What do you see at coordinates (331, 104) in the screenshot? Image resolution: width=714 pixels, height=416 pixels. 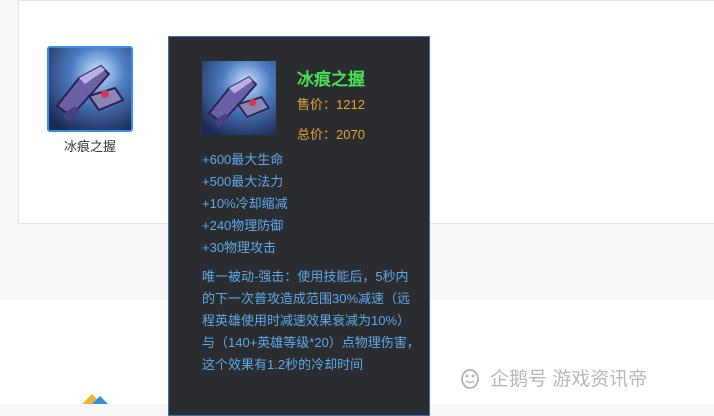 I see `sell-price: 售价：1212` at bounding box center [331, 104].